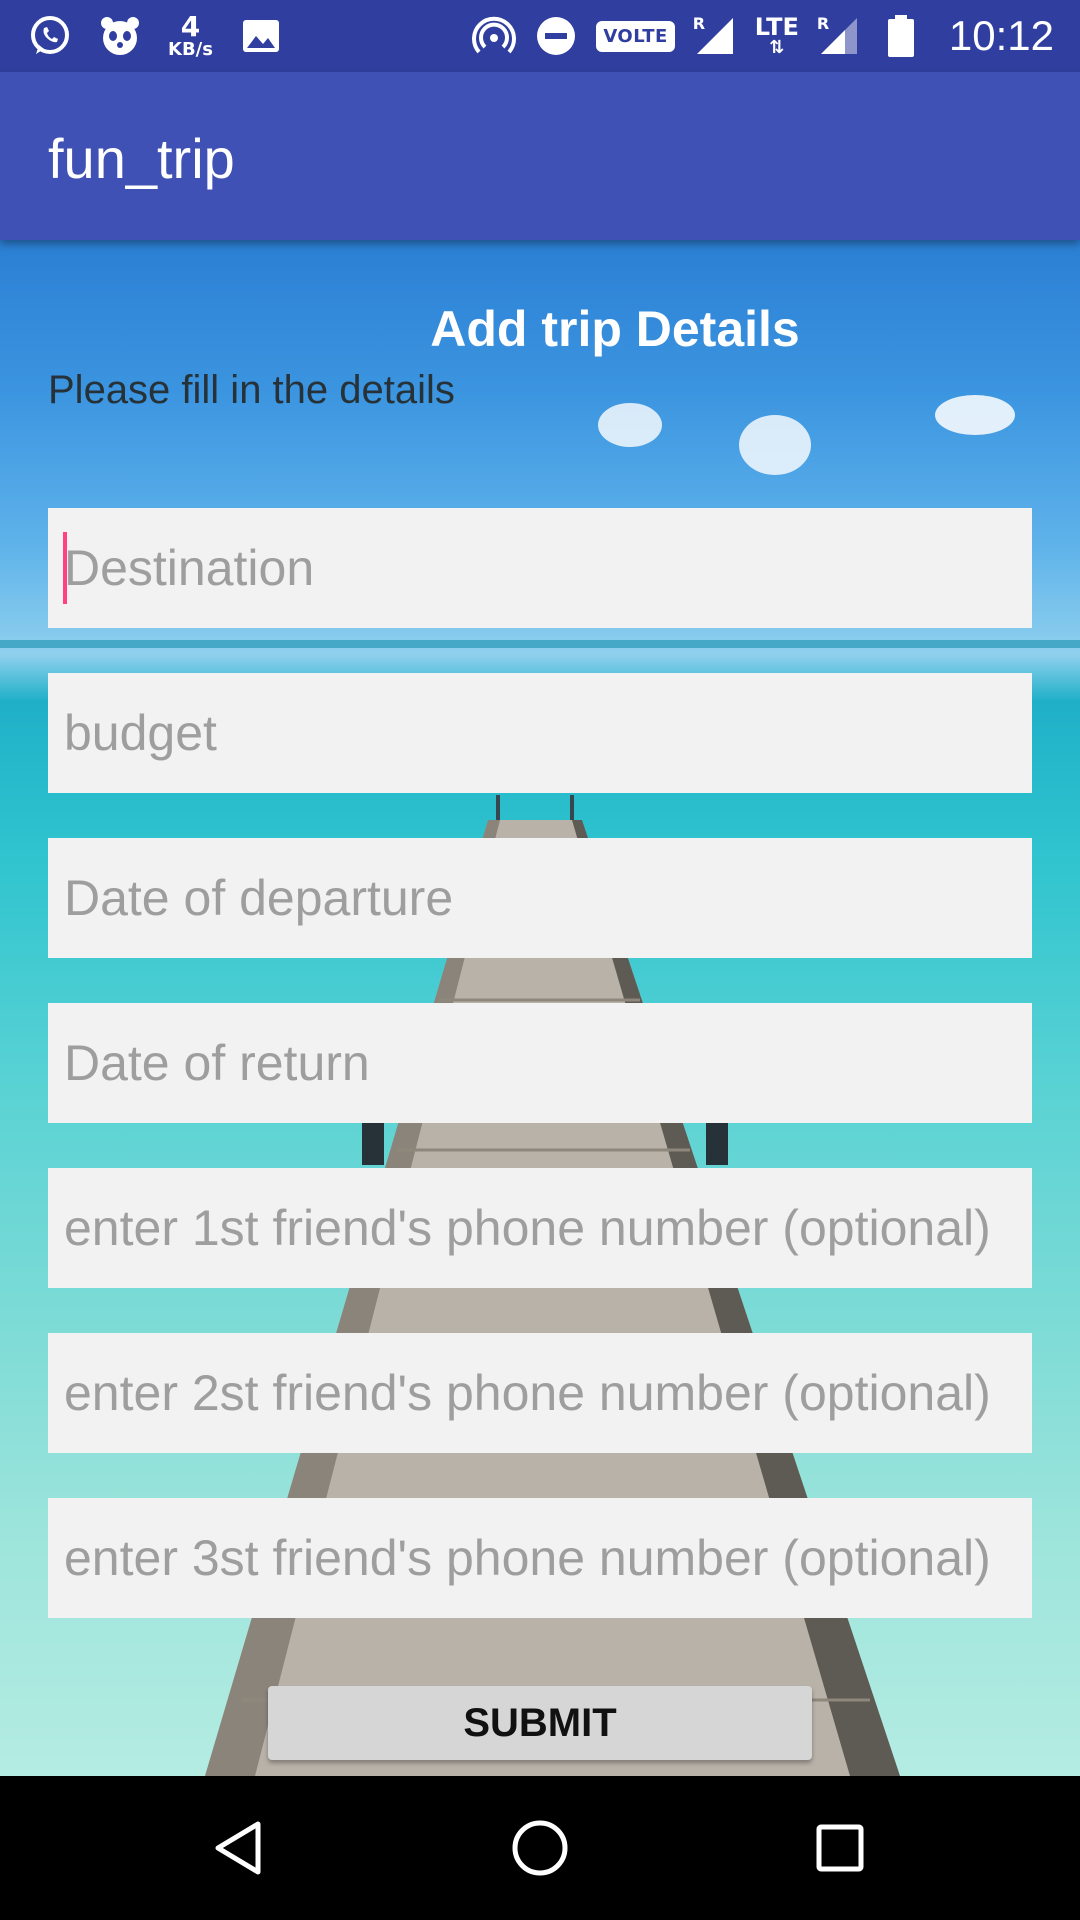 The width and height of the screenshot is (1080, 1920). Describe the element at coordinates (240, 1848) in the screenshot. I see `back-icon` at that location.